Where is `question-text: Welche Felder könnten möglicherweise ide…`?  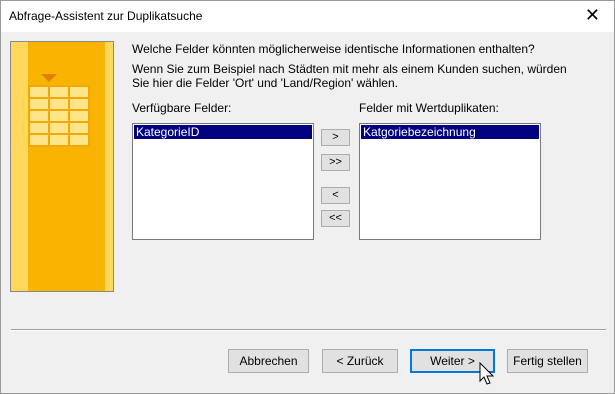 question-text: Welche Felder könnten möglicherweise ide… is located at coordinates (333, 49).